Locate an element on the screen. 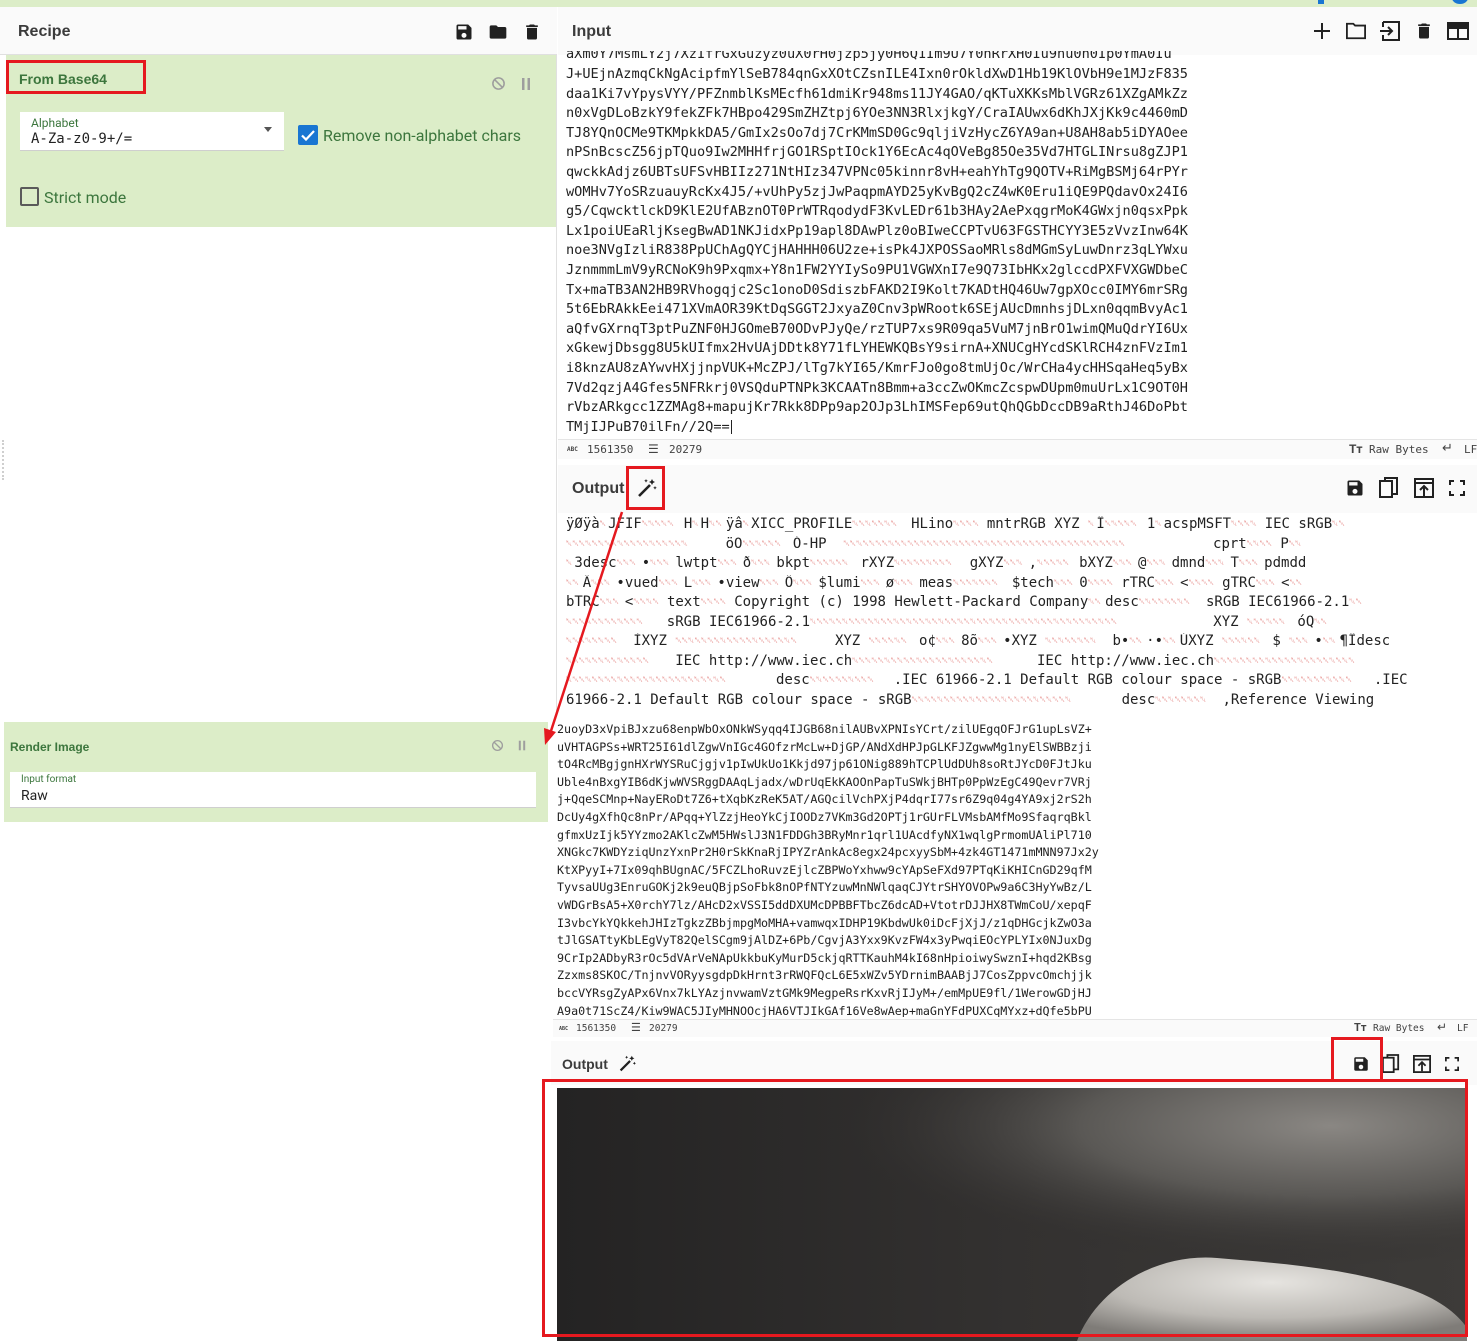  strict-mode-label: Strict mode is located at coordinates (85, 197).